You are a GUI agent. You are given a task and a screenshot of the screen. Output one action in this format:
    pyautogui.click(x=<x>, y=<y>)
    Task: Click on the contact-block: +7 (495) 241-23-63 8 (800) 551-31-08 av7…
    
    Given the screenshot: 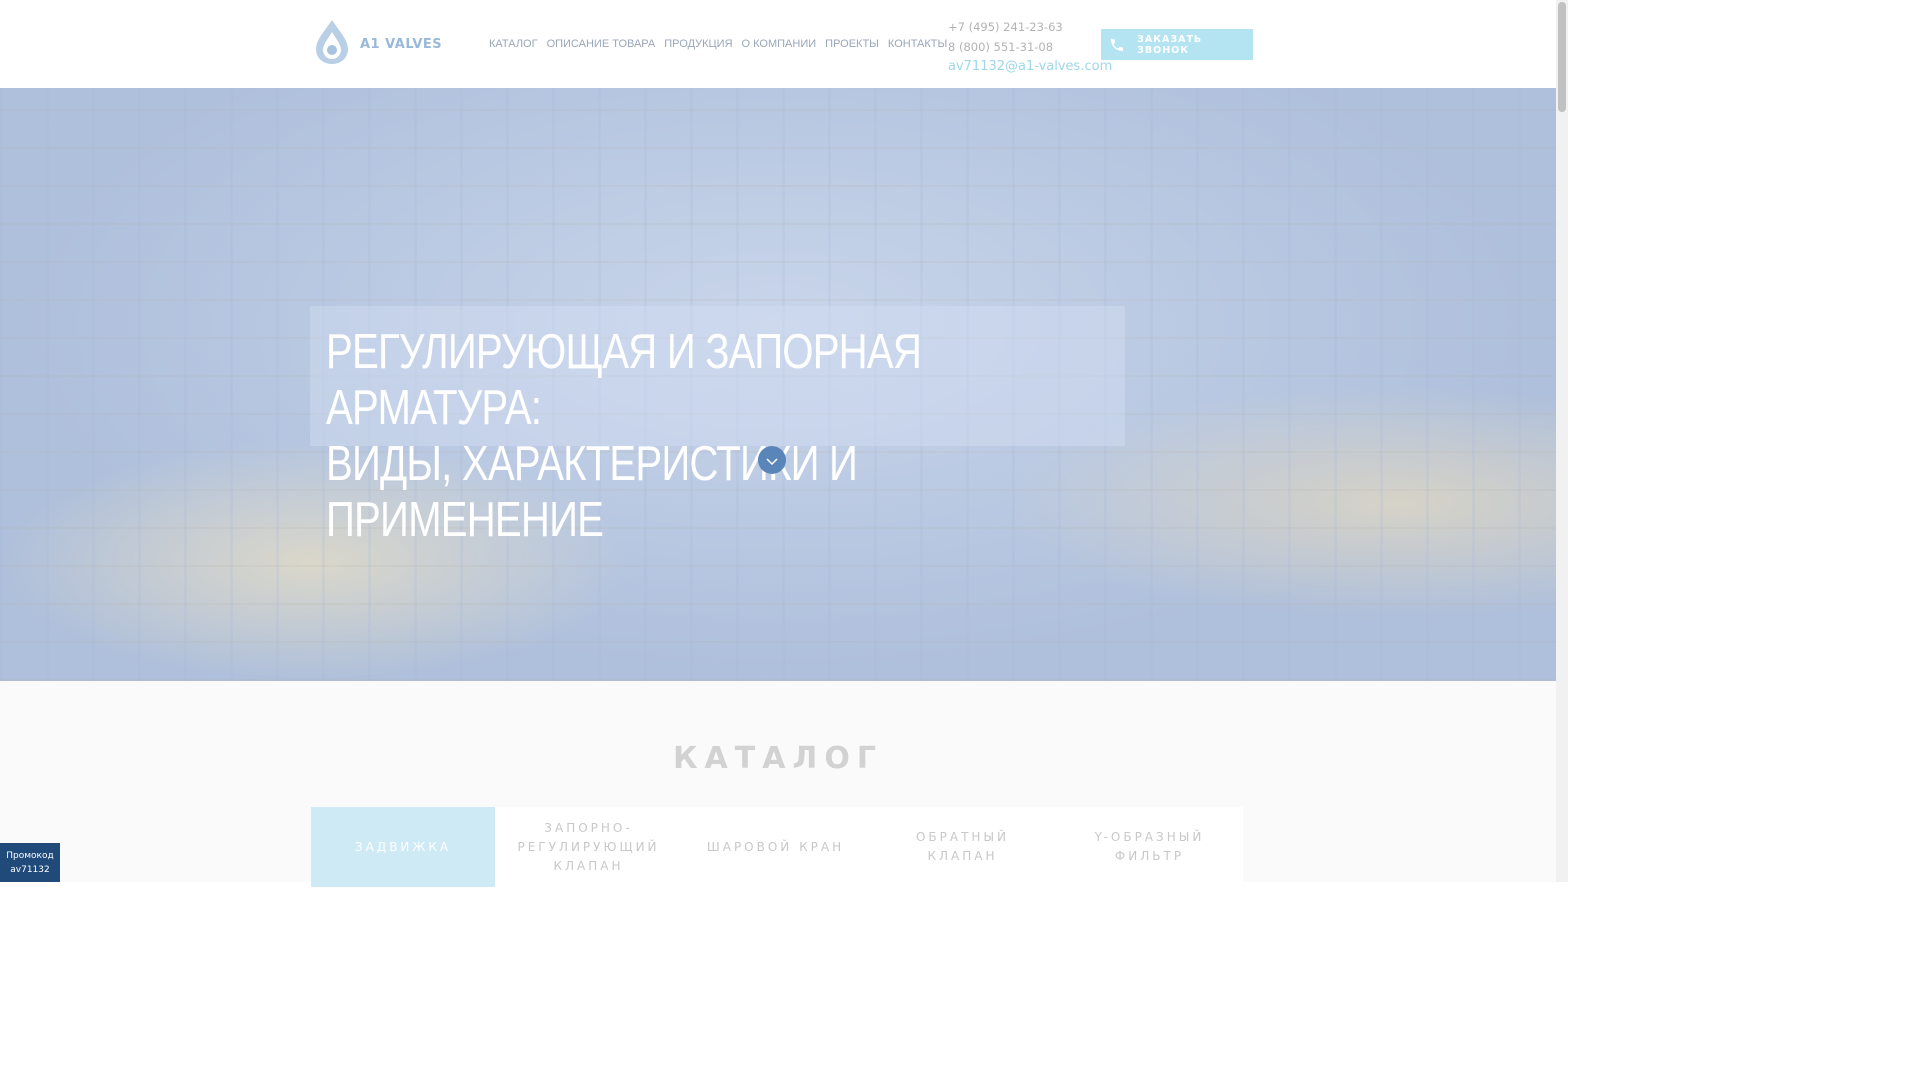 What is the action you would take?
    pyautogui.click(x=1030, y=47)
    